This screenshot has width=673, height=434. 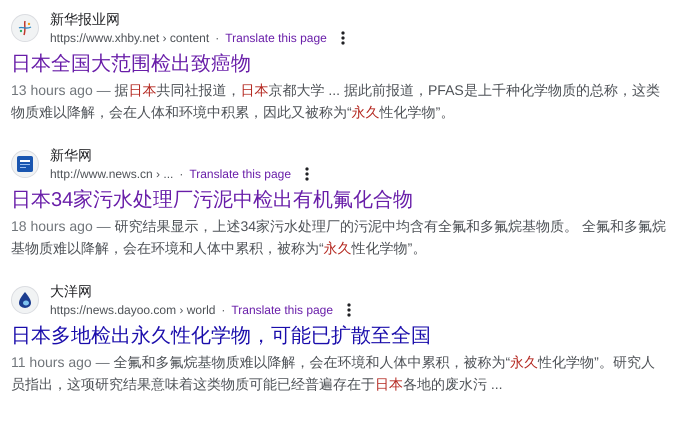 What do you see at coordinates (25, 28) in the screenshot?
I see `feather-logo-icon` at bounding box center [25, 28].